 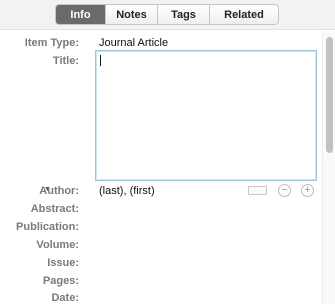 I want to click on issue-row: Issue:, so click(x=161, y=263).